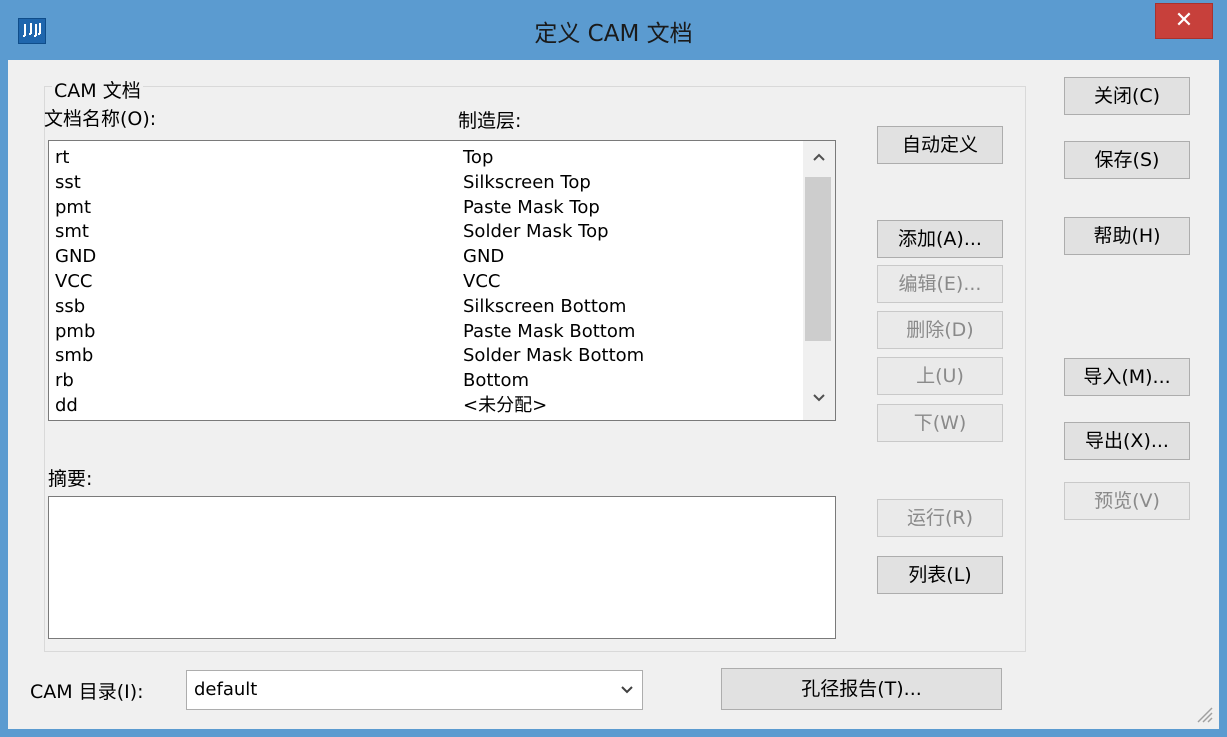  I want to click on move-up-button: 上(U), so click(940, 376).